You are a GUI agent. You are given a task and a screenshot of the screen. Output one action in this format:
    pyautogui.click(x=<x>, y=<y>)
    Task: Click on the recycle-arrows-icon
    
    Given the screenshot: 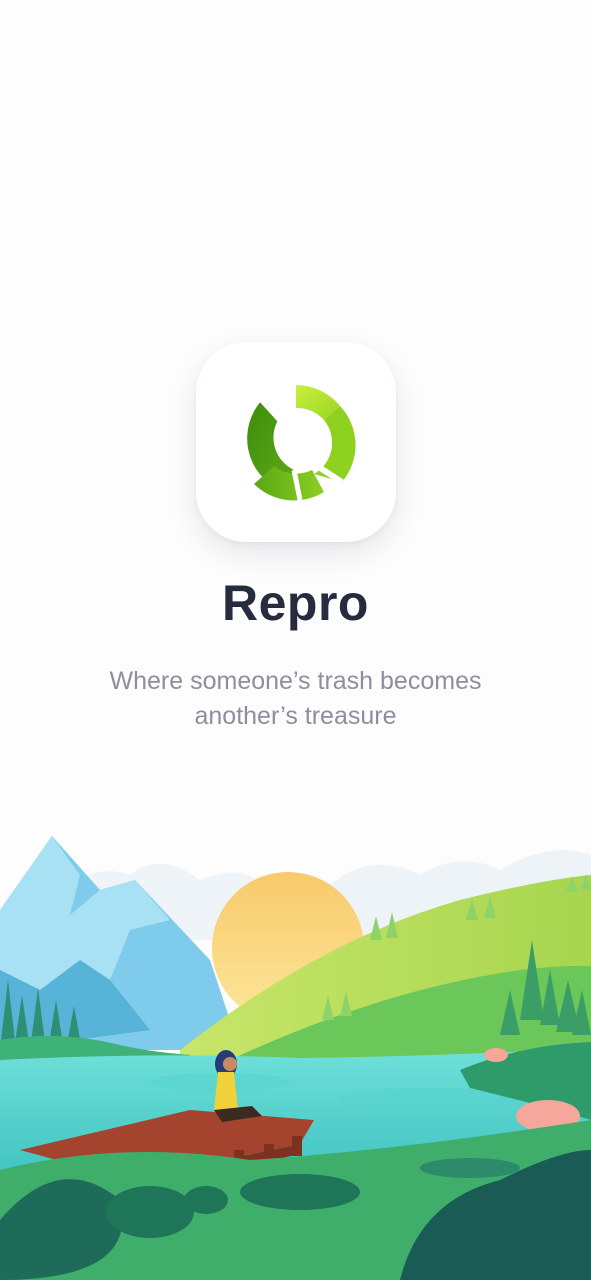 What is the action you would take?
    pyautogui.click(x=301, y=443)
    